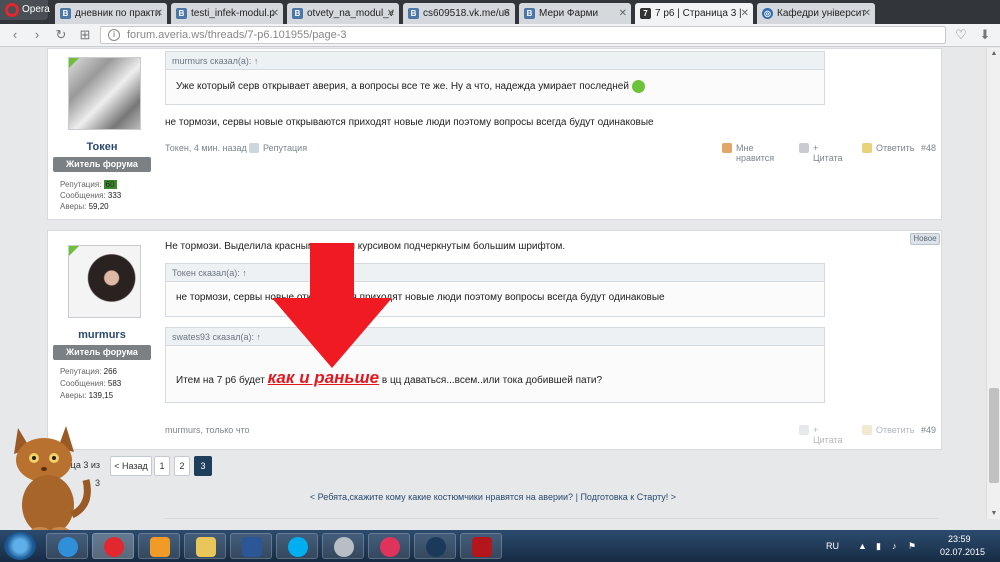  Describe the element at coordinates (628, 497) in the screenshot. I see `next-thread-link: Подготовка к Старту! >` at that location.